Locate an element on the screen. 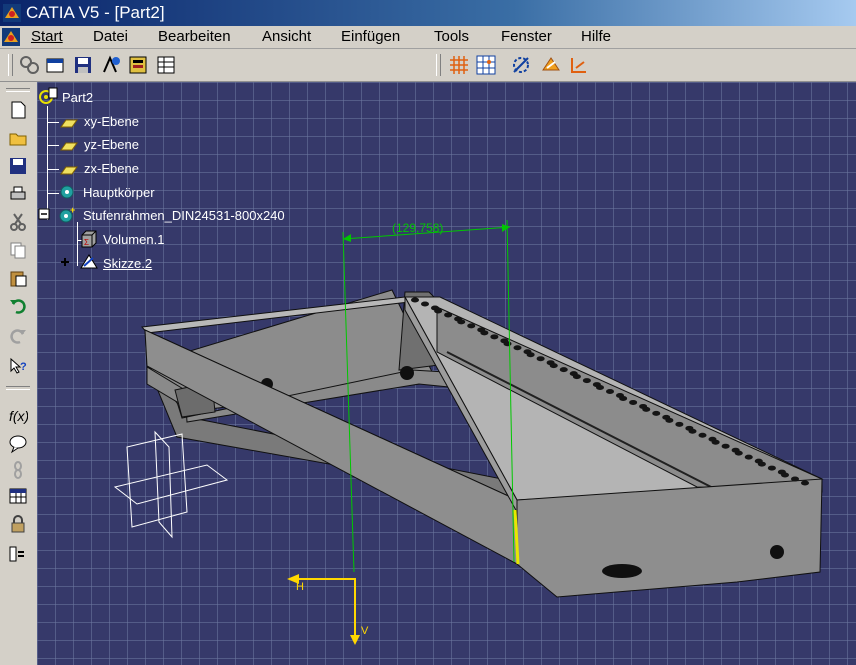 This screenshot has width=856, height=665. sketch-axis-lines is located at coordinates (327, 607).